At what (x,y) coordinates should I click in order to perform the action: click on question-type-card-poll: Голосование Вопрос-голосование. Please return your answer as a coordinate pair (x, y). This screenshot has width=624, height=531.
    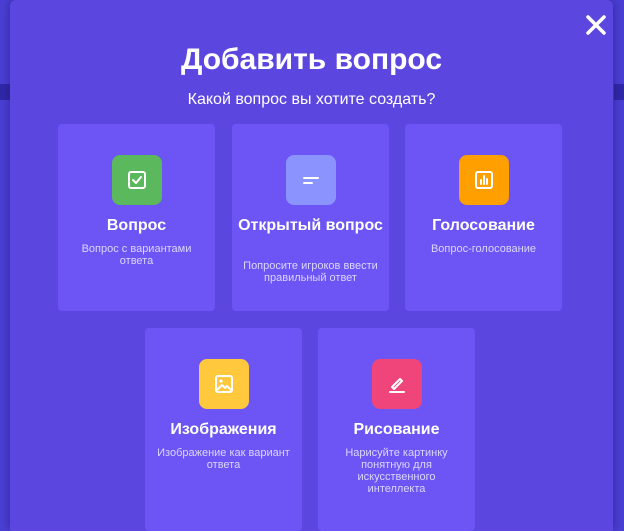
    Looking at the image, I should click on (483, 217).